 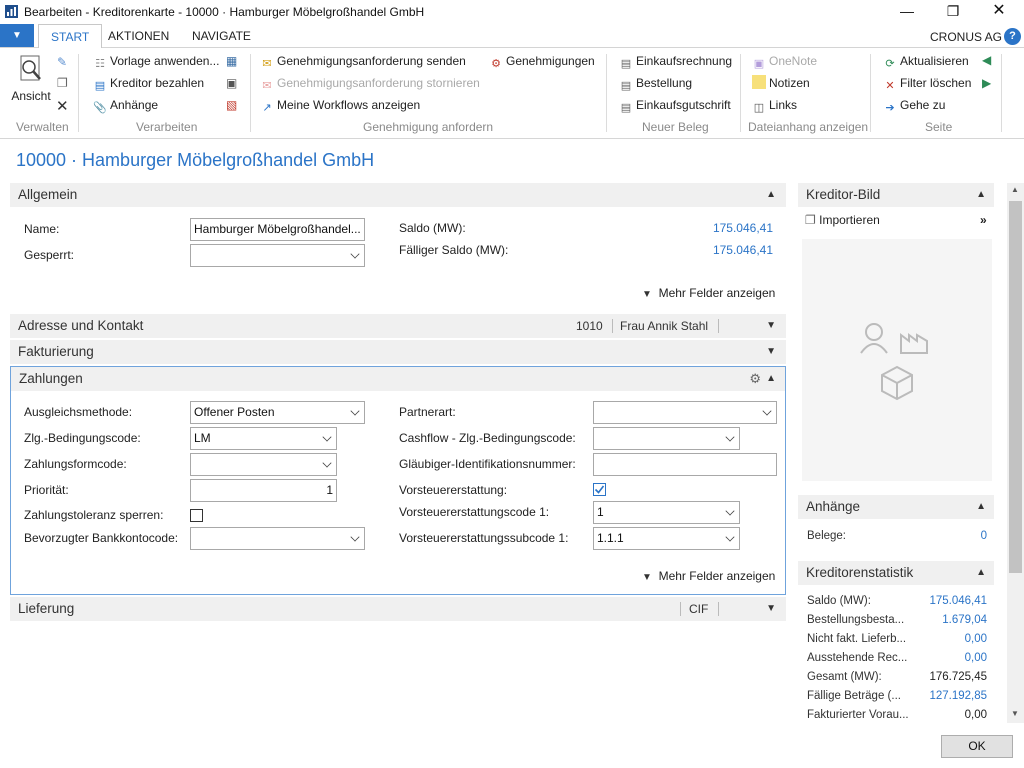 What do you see at coordinates (369, 83) in the screenshot?
I see `genehmigung-stornieren-button: ✉ Genehmigungsanforderung stornieren` at bounding box center [369, 83].